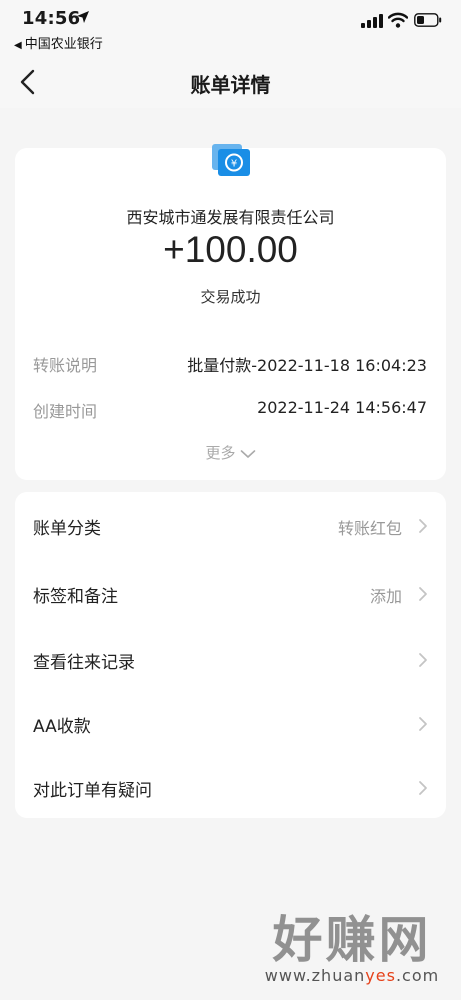 This screenshot has height=1000, width=461. Describe the element at coordinates (380, 975) in the screenshot. I see `watermark-url-accent: yes` at that location.